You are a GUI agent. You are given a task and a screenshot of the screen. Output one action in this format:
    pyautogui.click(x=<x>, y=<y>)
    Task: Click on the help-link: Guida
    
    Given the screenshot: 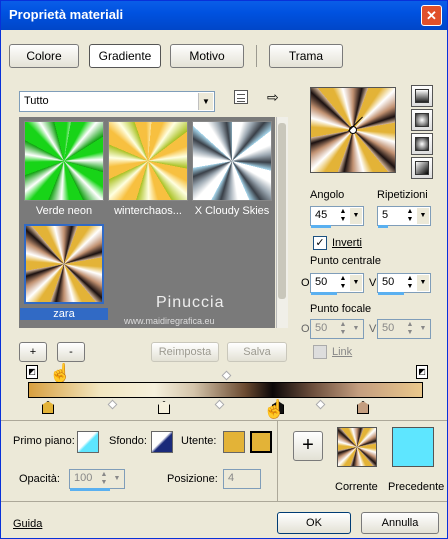 What is the action you would take?
    pyautogui.click(x=27, y=524)
    